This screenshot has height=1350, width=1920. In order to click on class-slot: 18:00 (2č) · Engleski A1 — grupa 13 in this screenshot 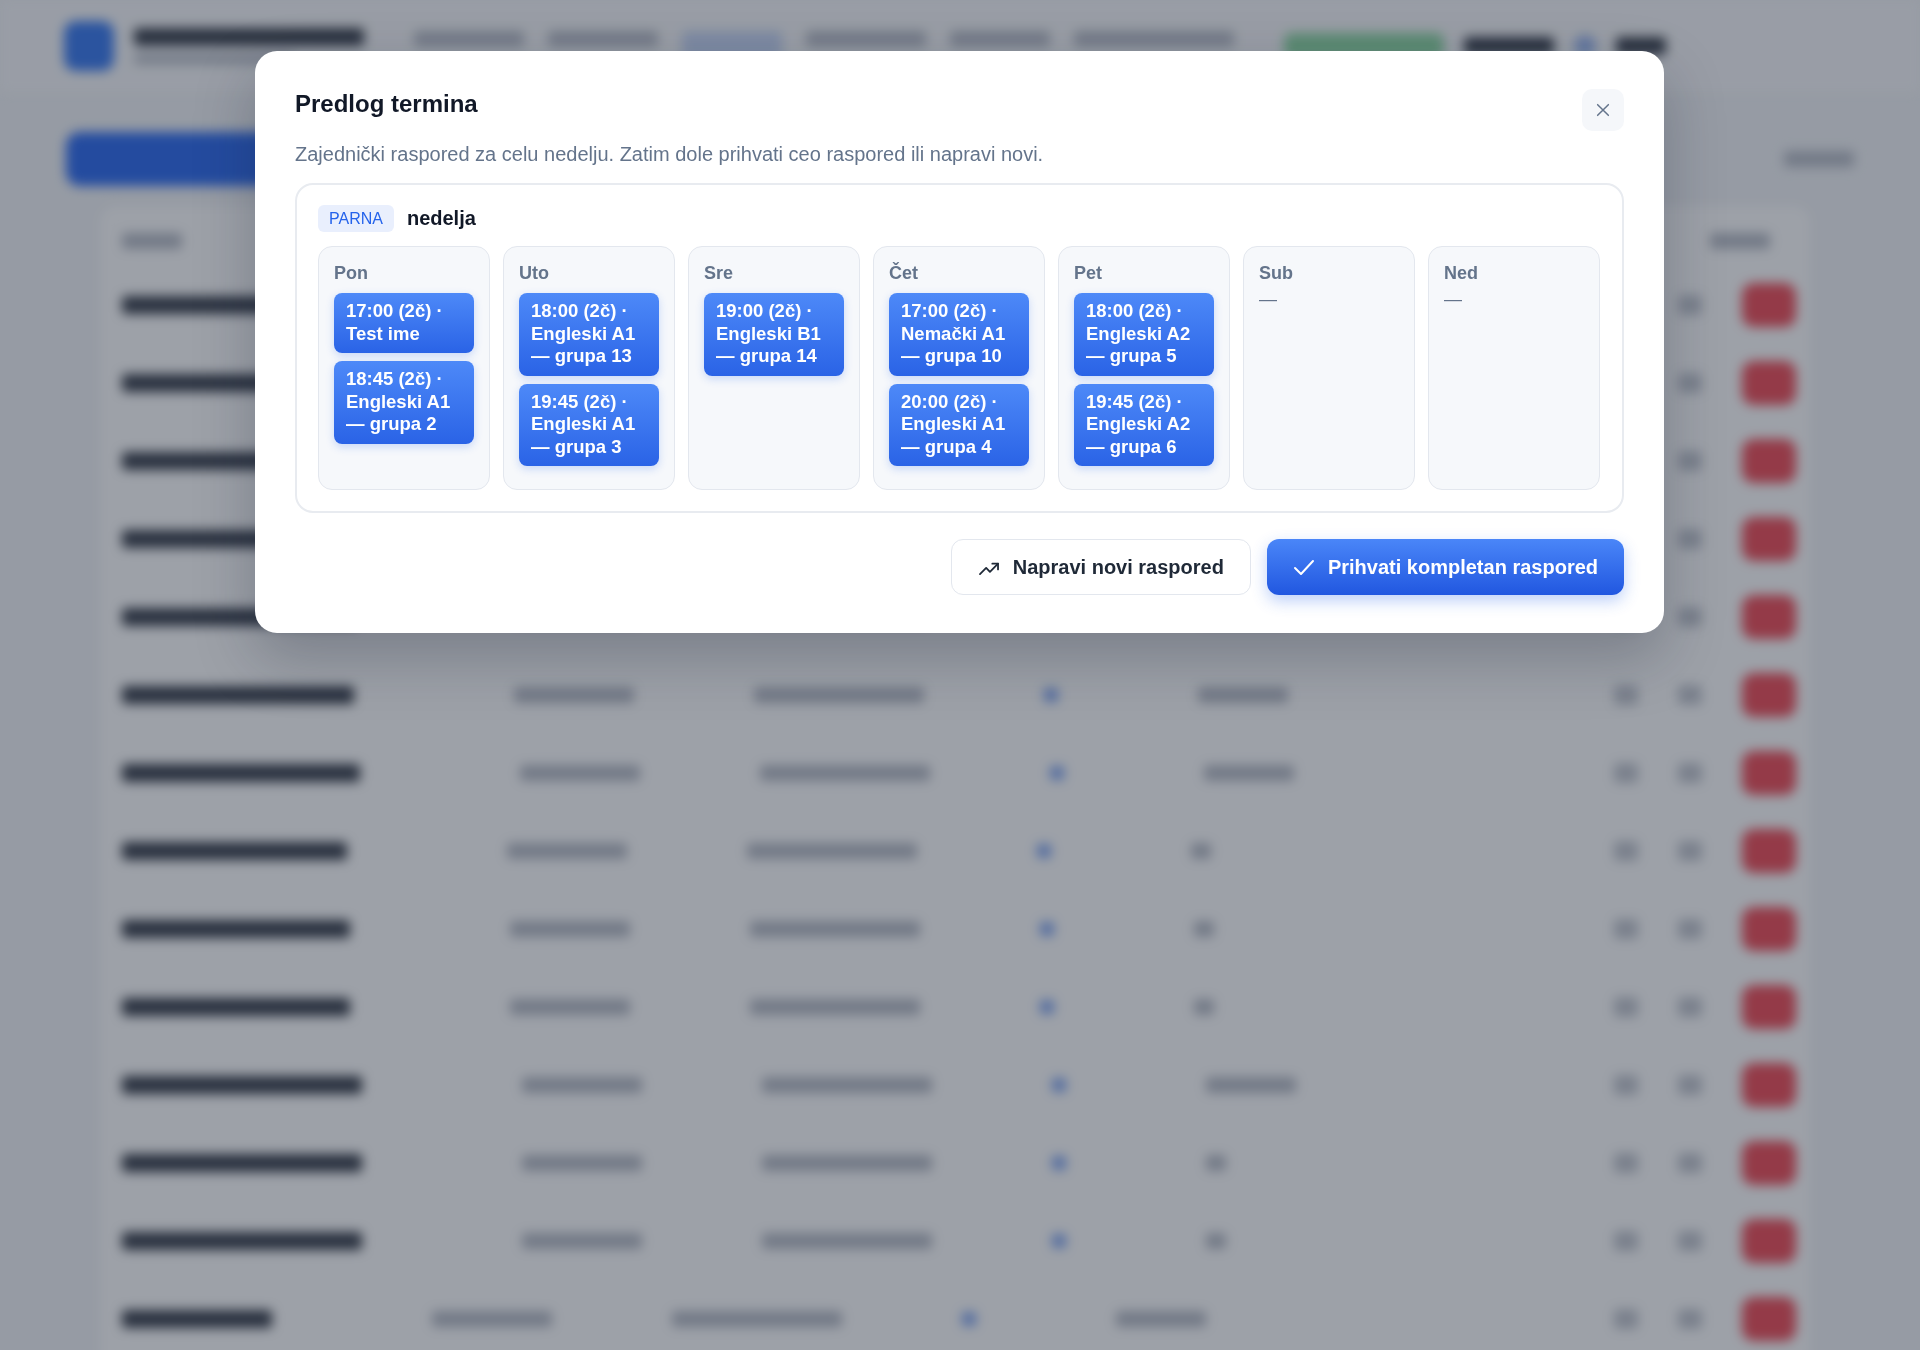, I will do `click(589, 334)`.